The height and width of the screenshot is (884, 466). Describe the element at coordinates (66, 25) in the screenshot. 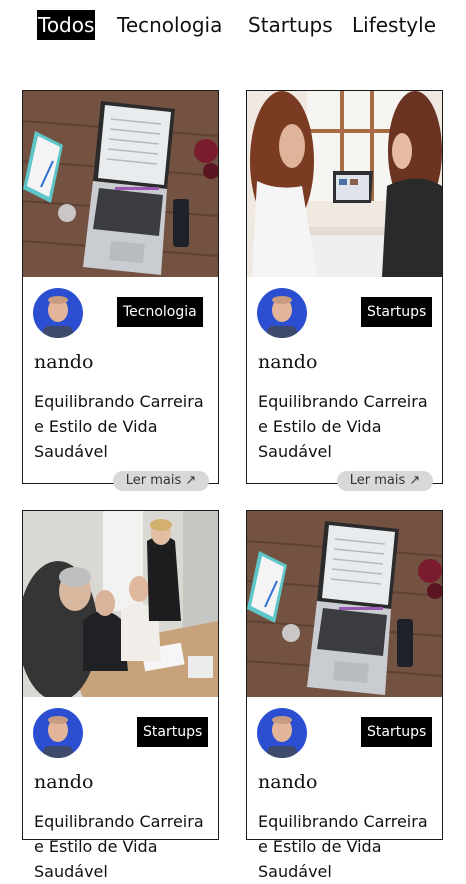

I see `tab-todos: Todos` at that location.